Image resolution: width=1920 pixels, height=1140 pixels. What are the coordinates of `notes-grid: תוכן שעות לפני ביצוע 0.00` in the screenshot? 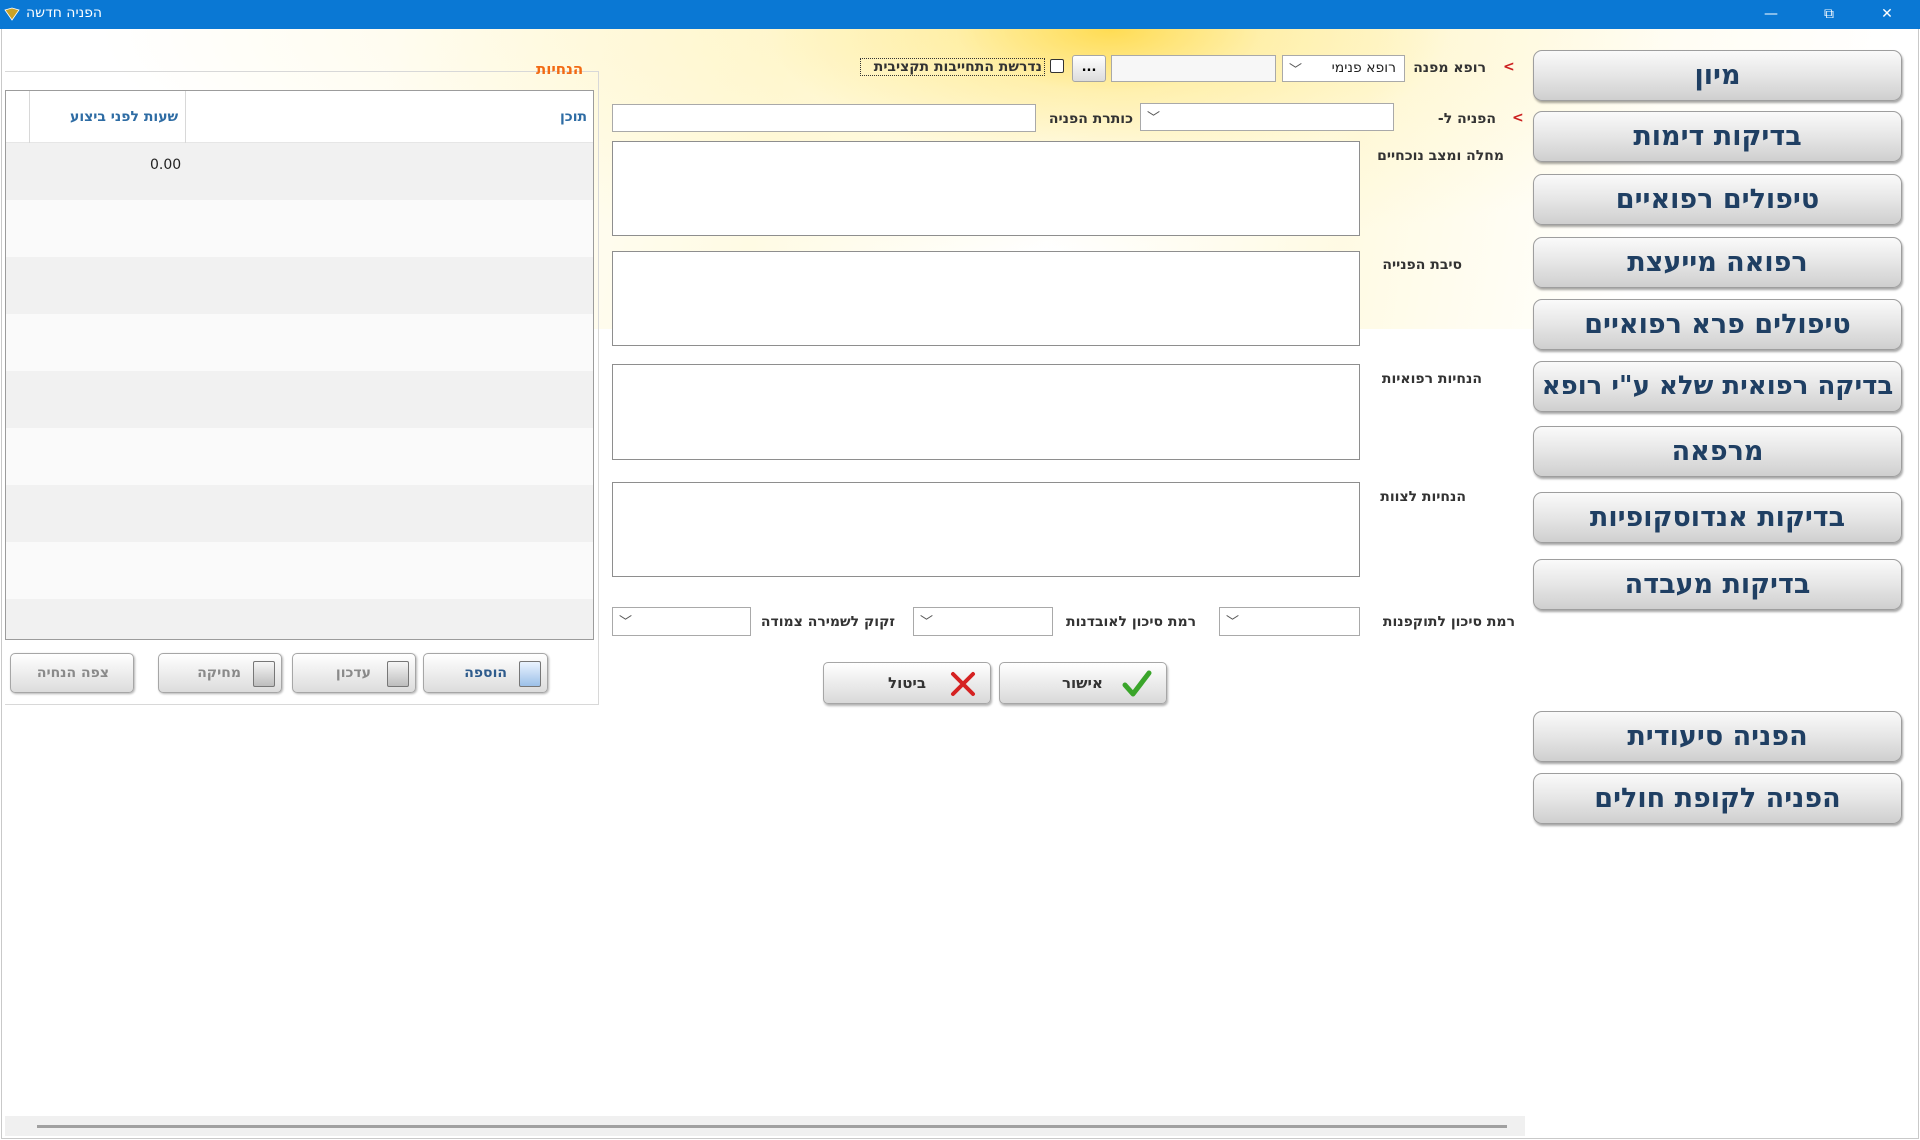 It's located at (299, 365).